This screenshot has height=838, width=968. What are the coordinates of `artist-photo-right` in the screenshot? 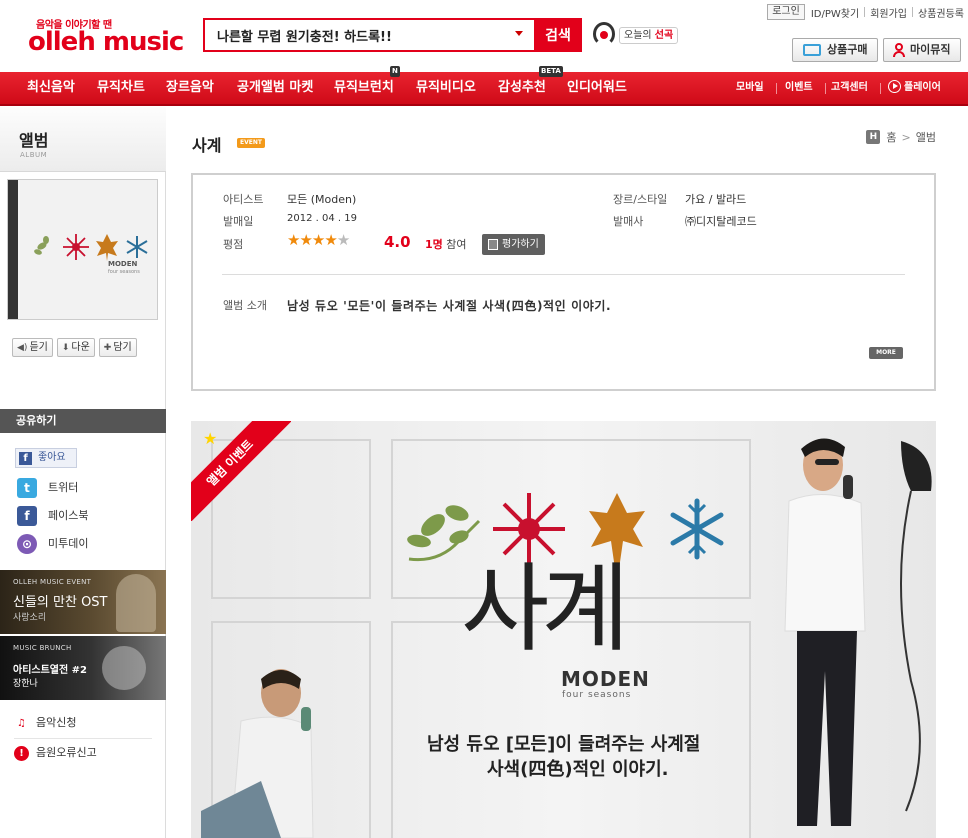 It's located at (858, 632).